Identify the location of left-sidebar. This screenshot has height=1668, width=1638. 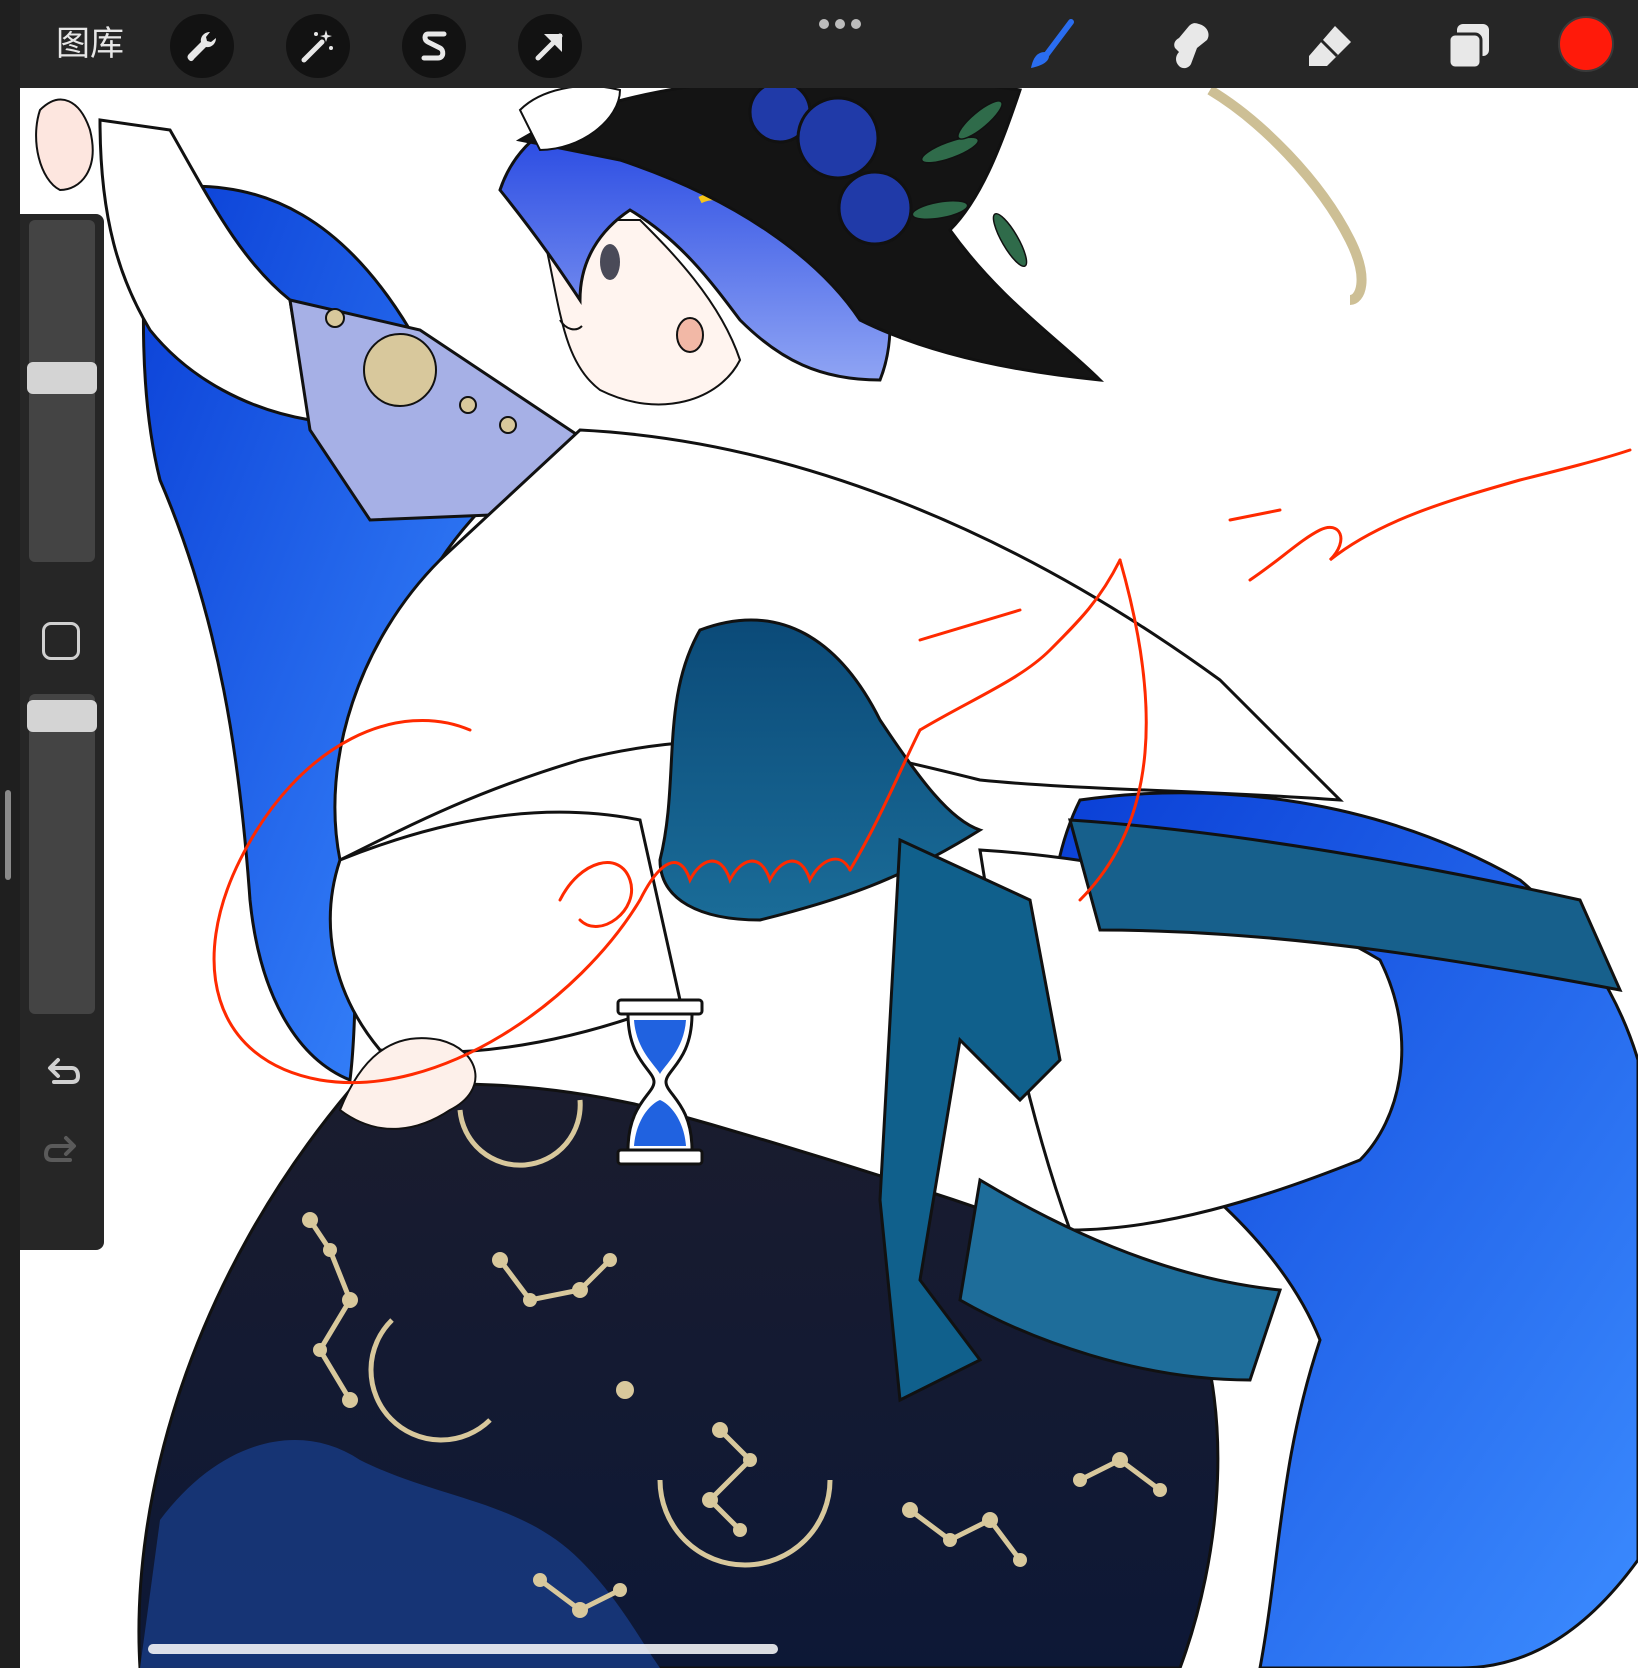
(62, 732).